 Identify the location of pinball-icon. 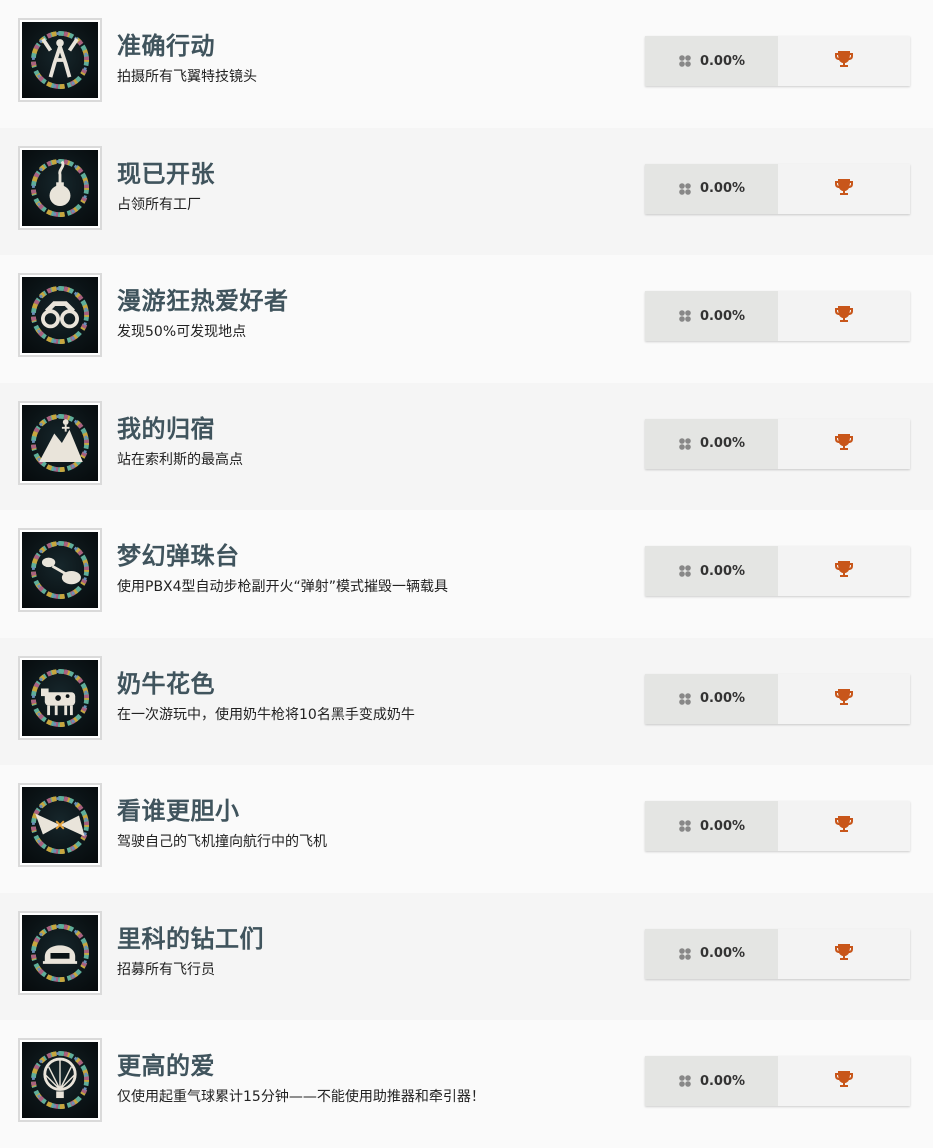
(60, 570).